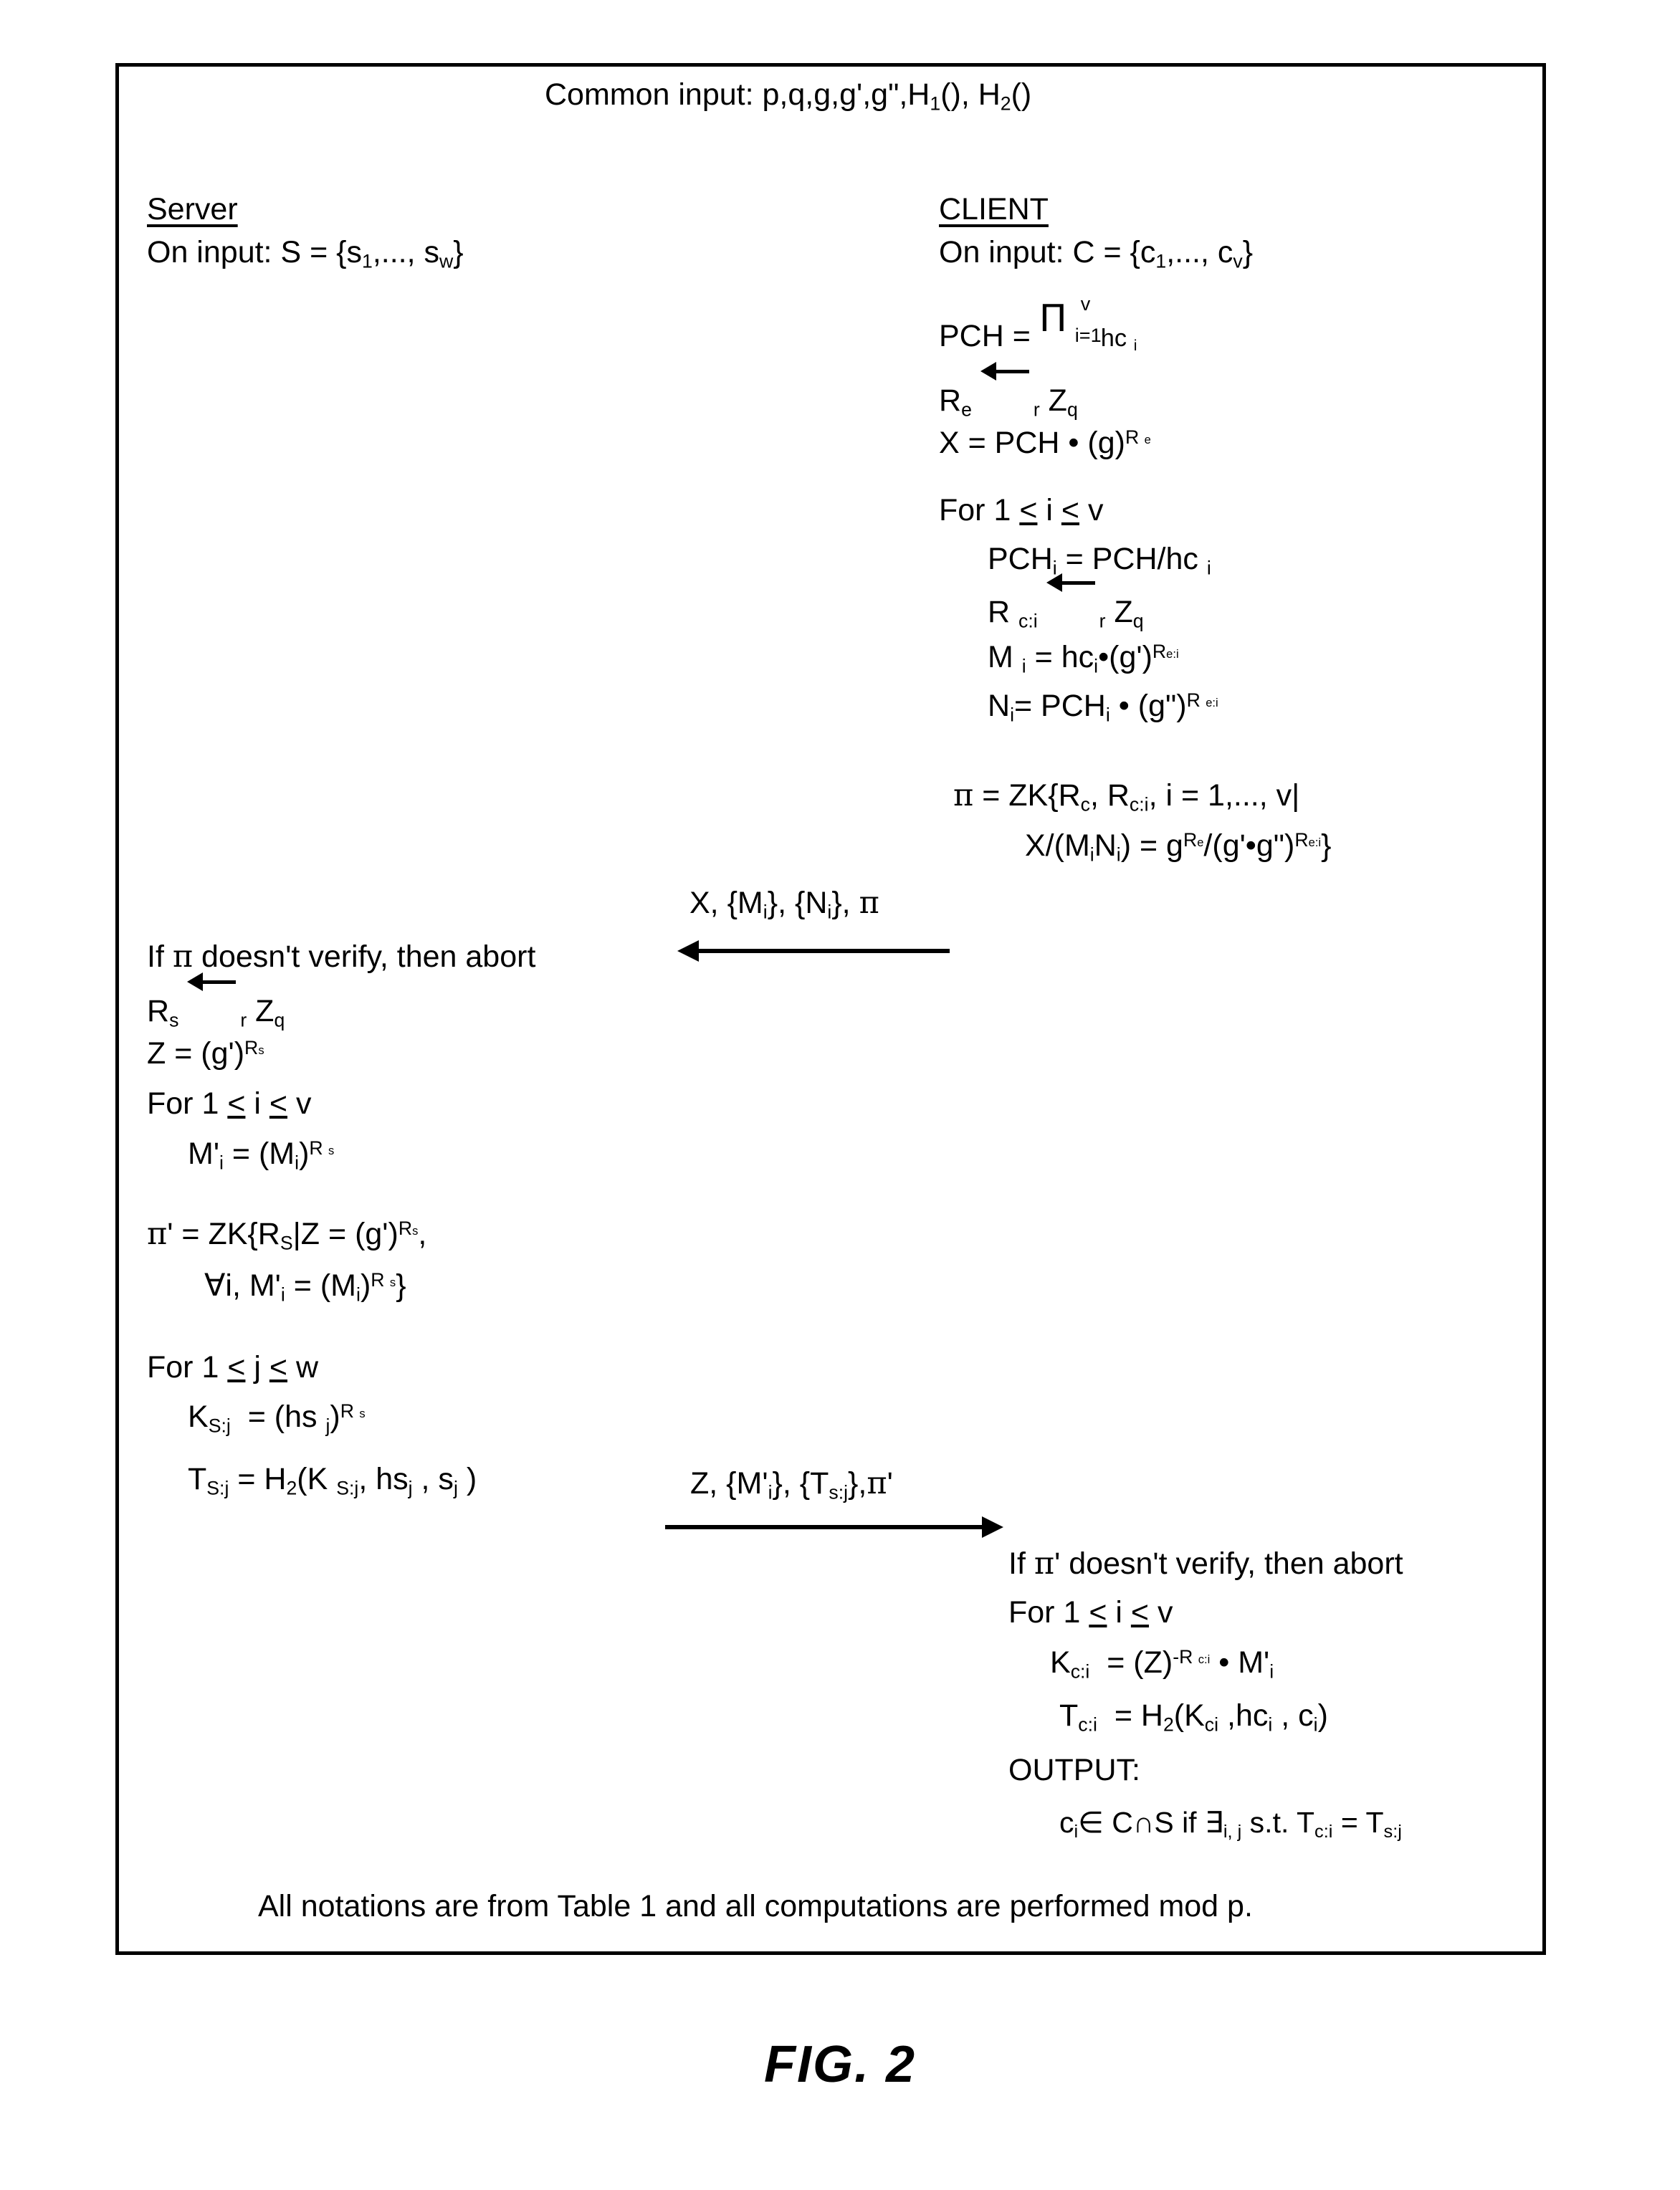 Image resolution: width=1680 pixels, height=2190 pixels. What do you see at coordinates (305, 253) in the screenshot?
I see `server-on-input: On input: S = {s1,..., sw}` at bounding box center [305, 253].